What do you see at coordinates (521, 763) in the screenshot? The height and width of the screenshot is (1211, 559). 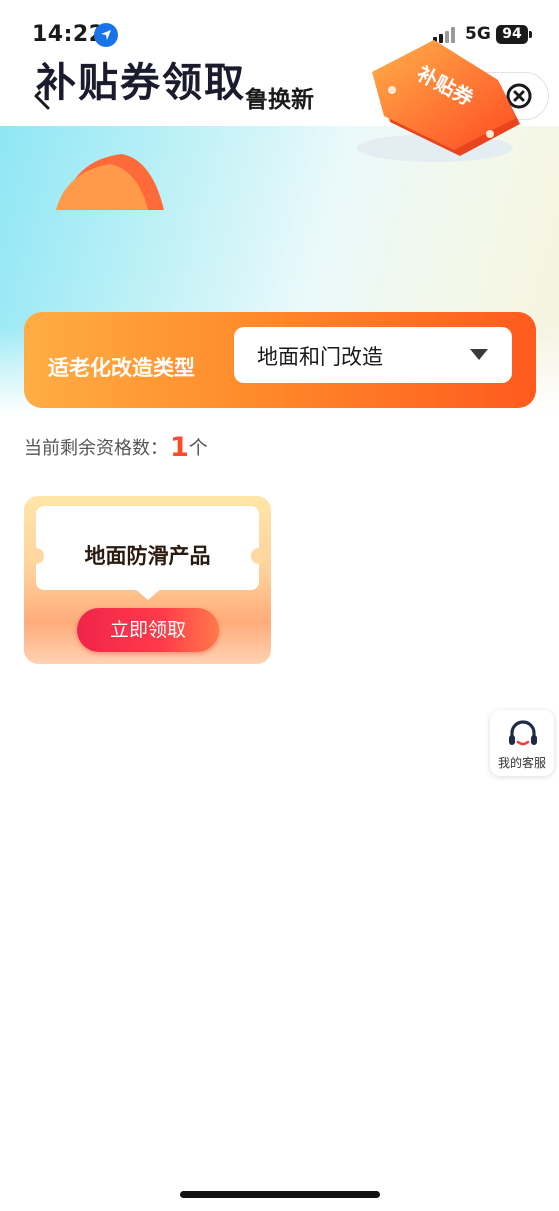 I see `customer-service-label: 我的客服` at bounding box center [521, 763].